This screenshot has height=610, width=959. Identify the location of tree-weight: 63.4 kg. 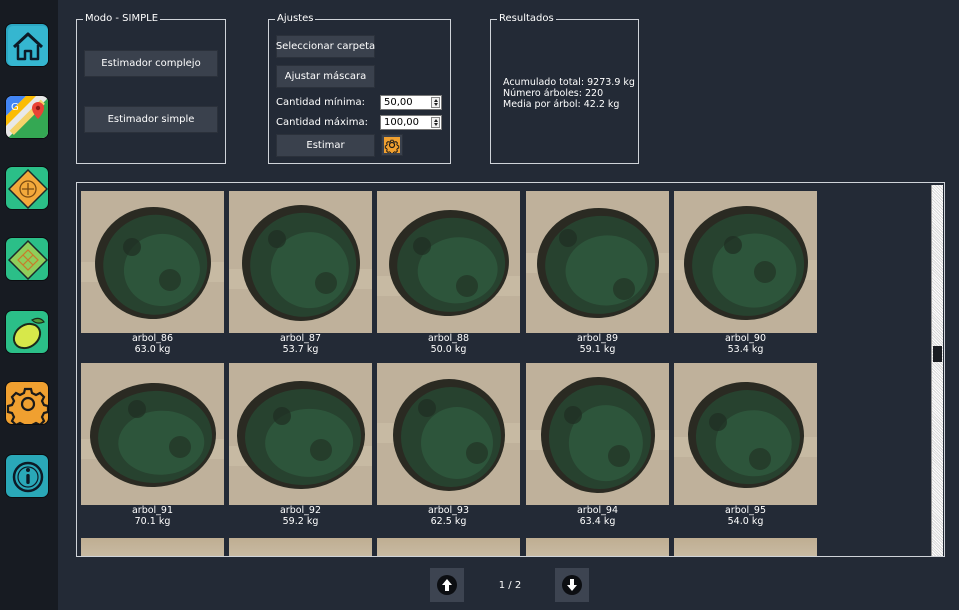
(597, 521).